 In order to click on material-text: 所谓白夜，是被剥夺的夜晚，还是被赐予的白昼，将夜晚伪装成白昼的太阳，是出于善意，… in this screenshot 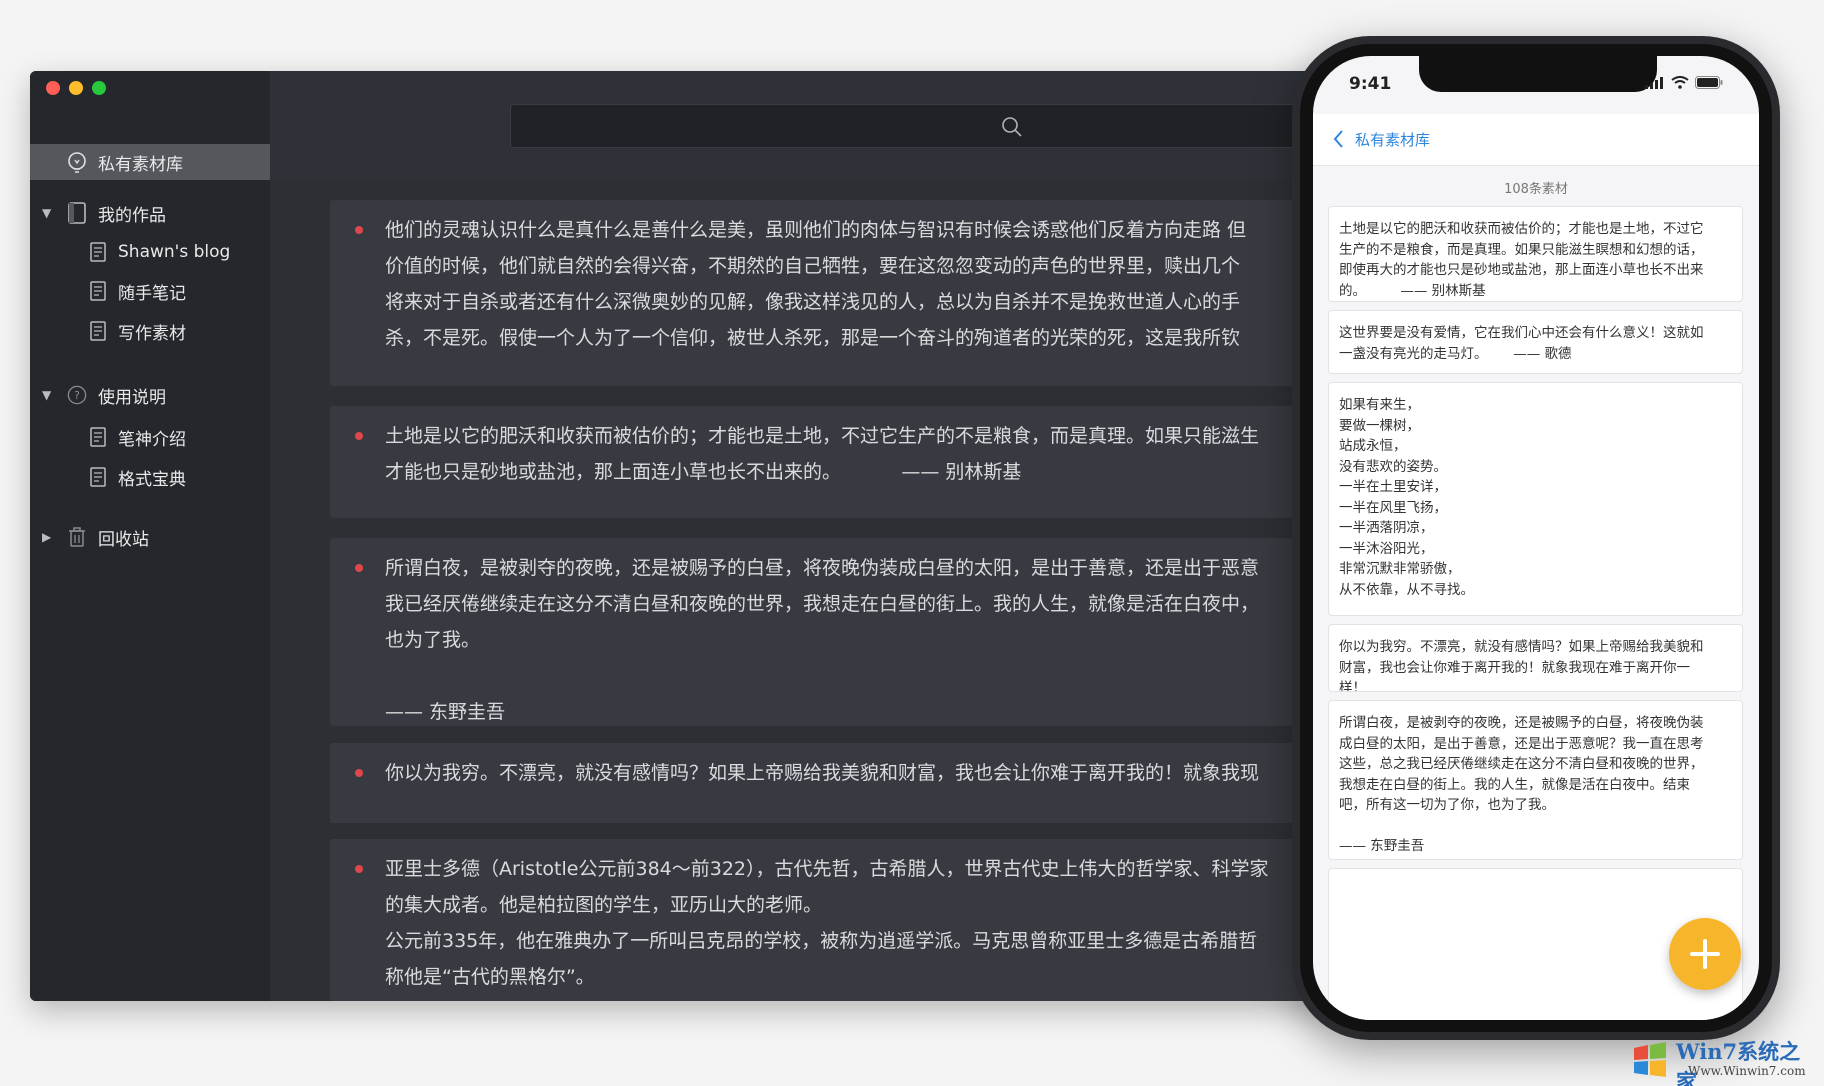, I will do `click(822, 640)`.